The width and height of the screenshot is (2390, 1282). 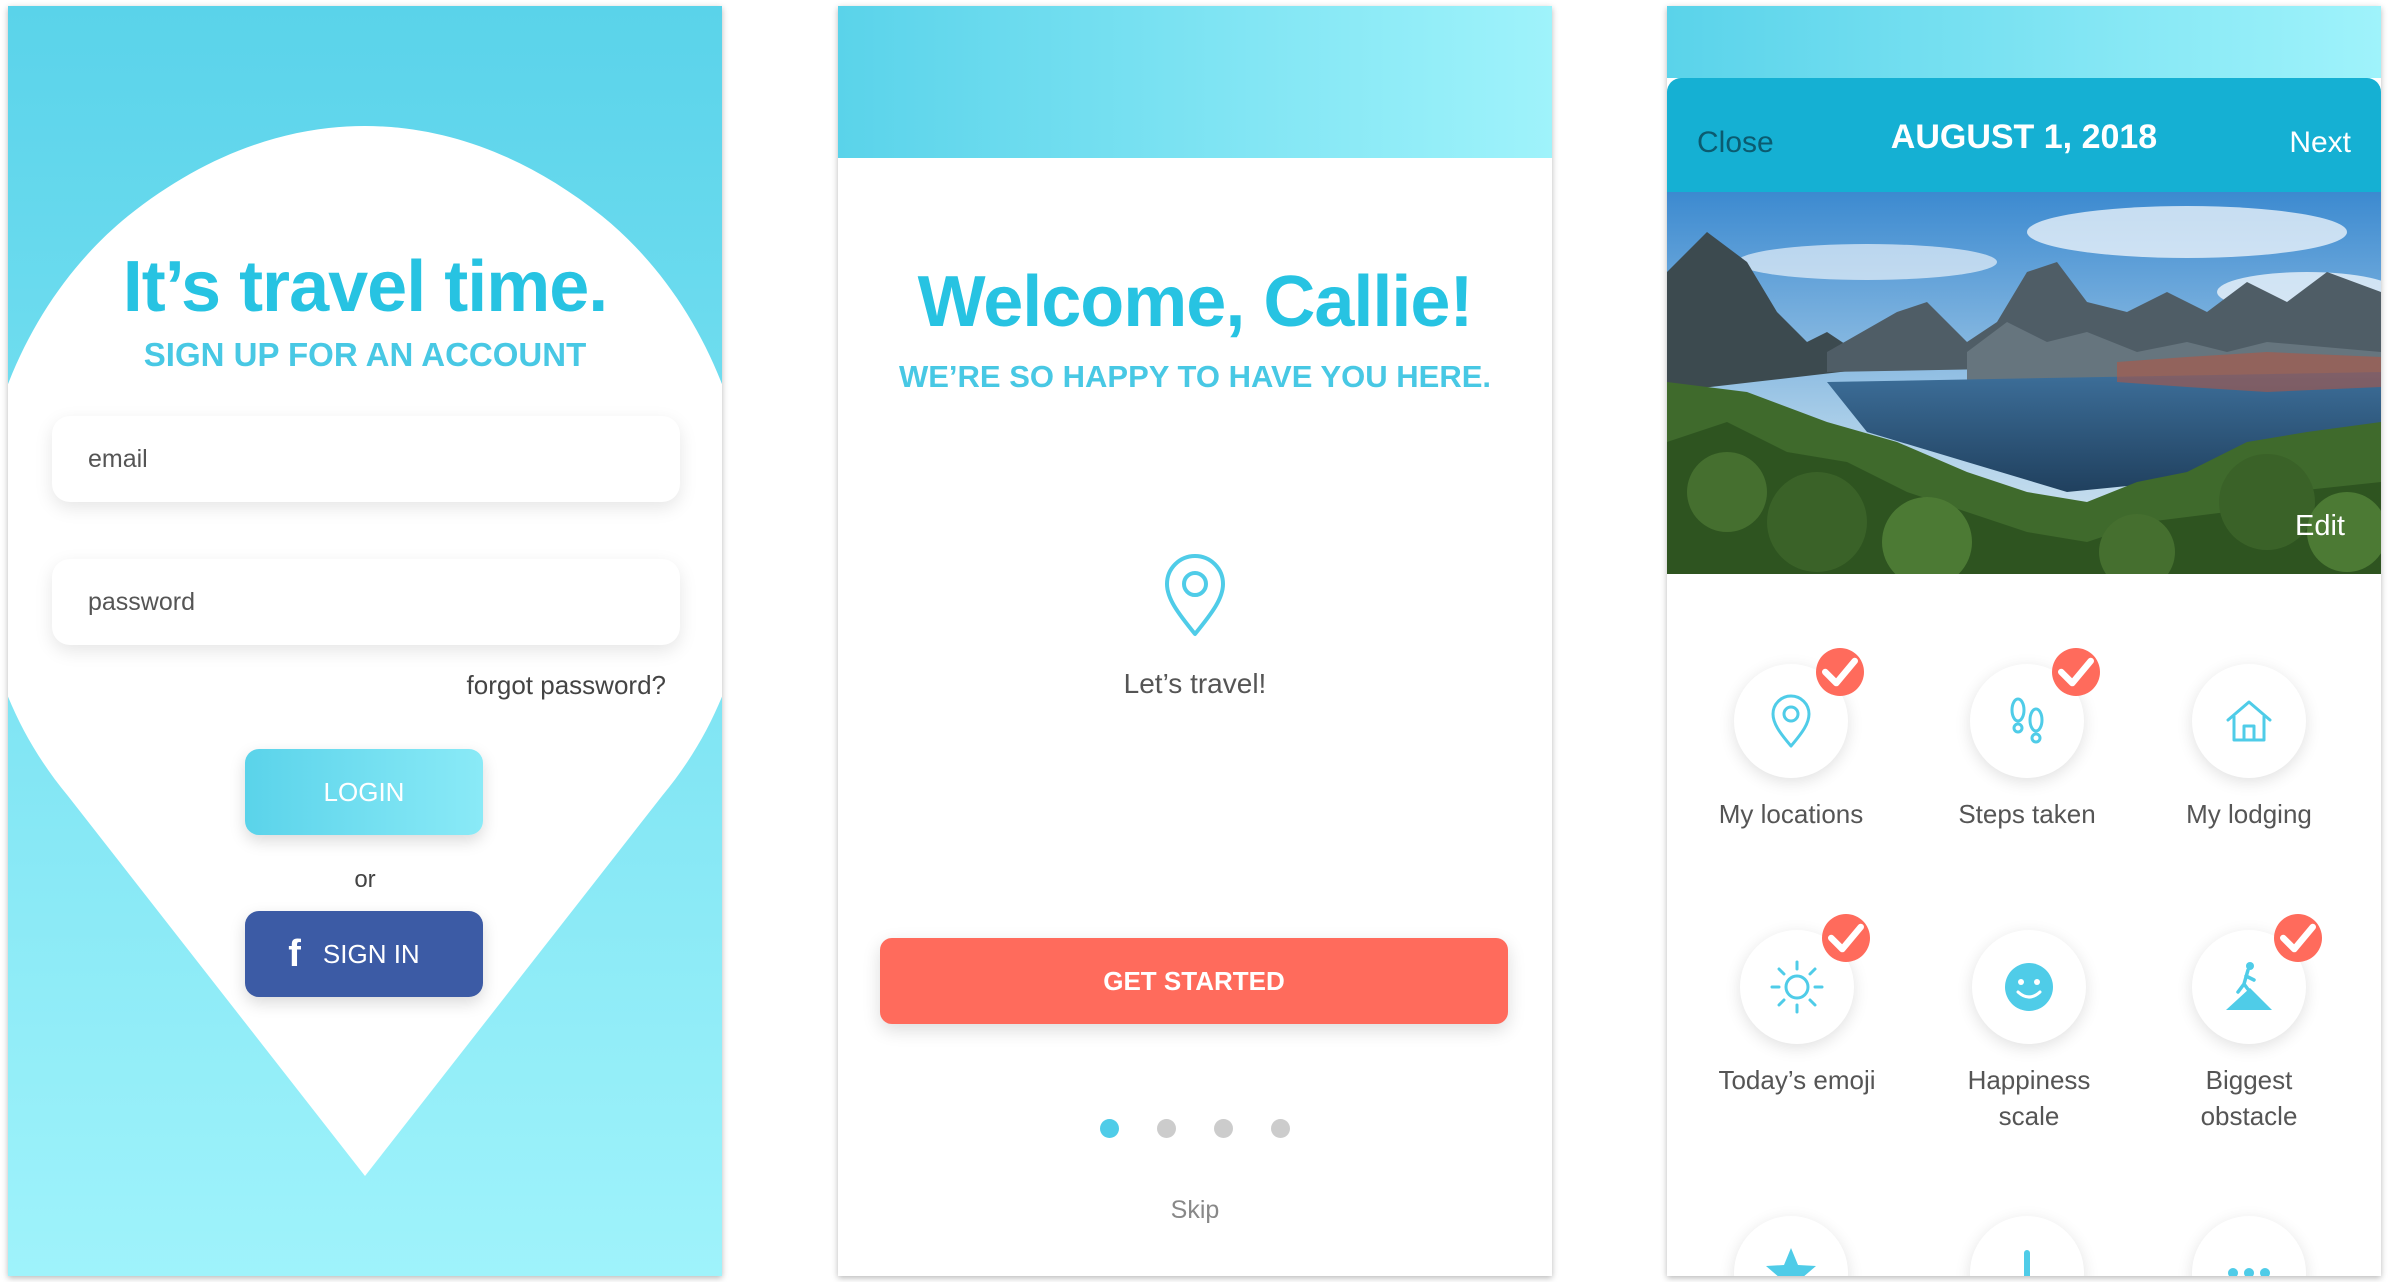 I want to click on tile-label: Today’s emoji, so click(x=1797, y=1080).